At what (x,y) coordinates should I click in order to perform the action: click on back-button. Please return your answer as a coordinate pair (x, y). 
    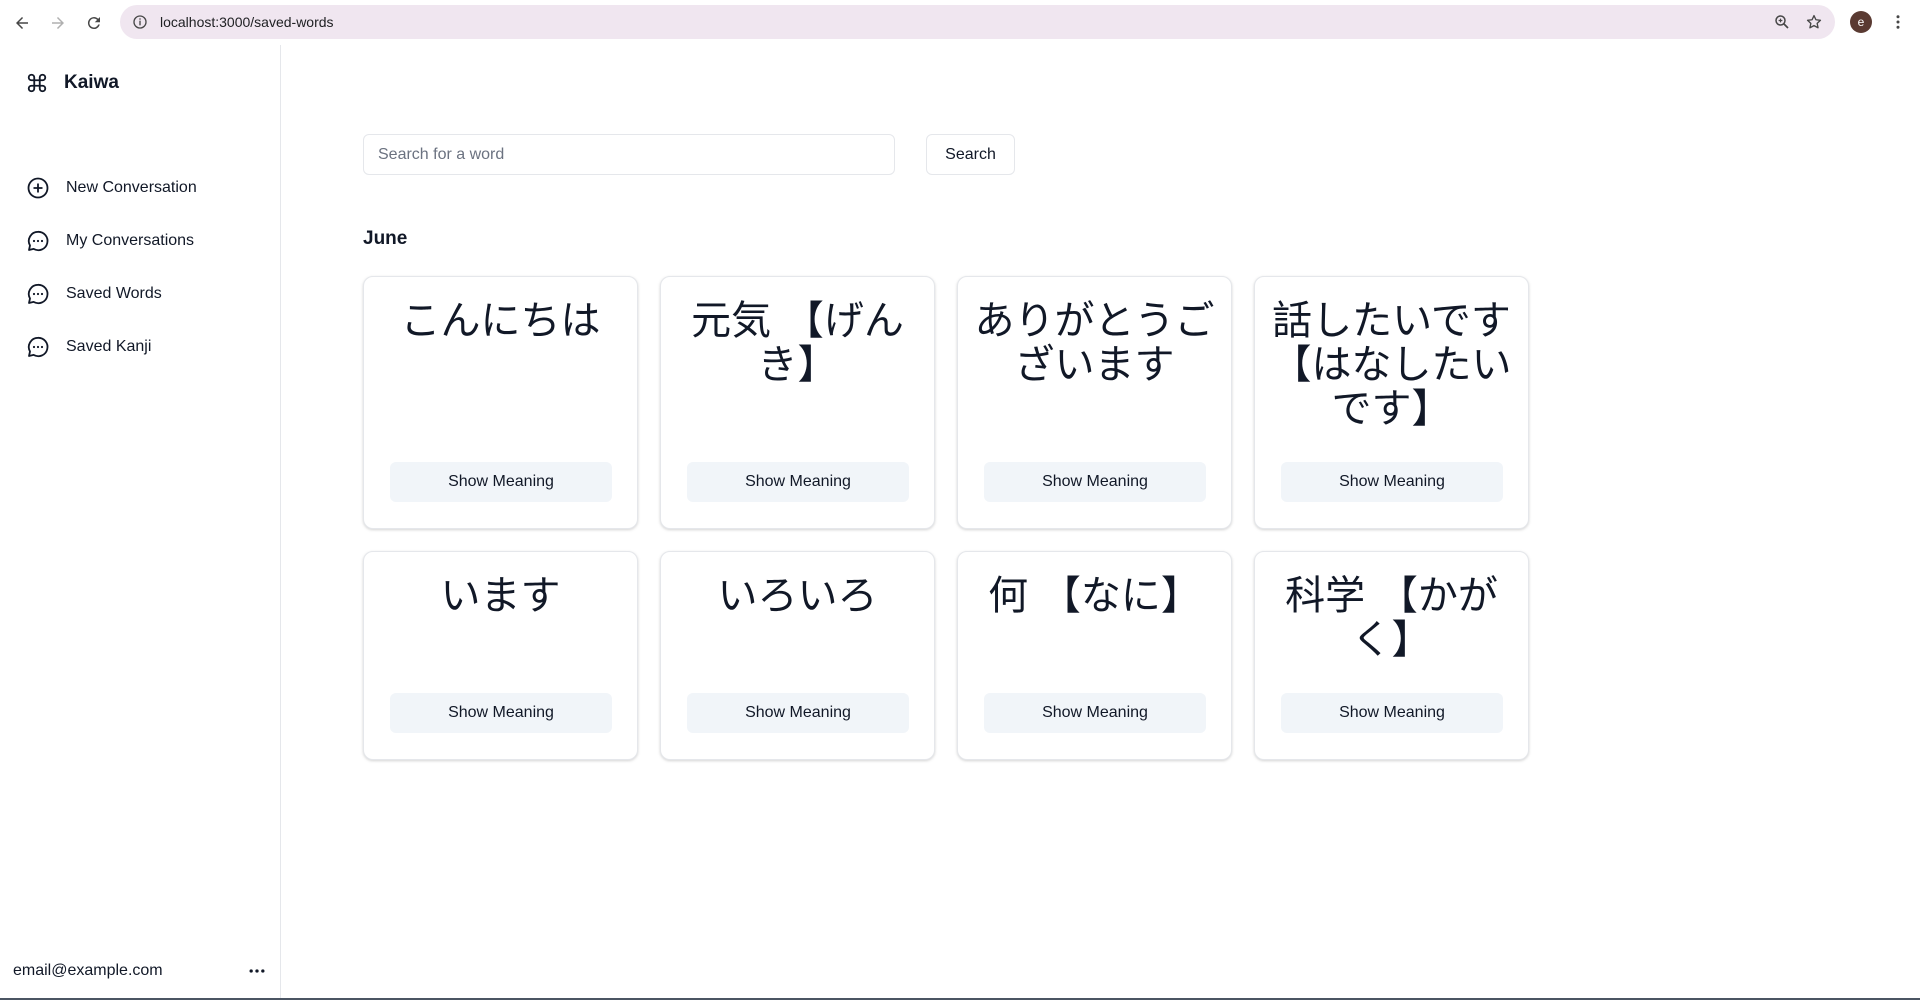
    Looking at the image, I should click on (22, 23).